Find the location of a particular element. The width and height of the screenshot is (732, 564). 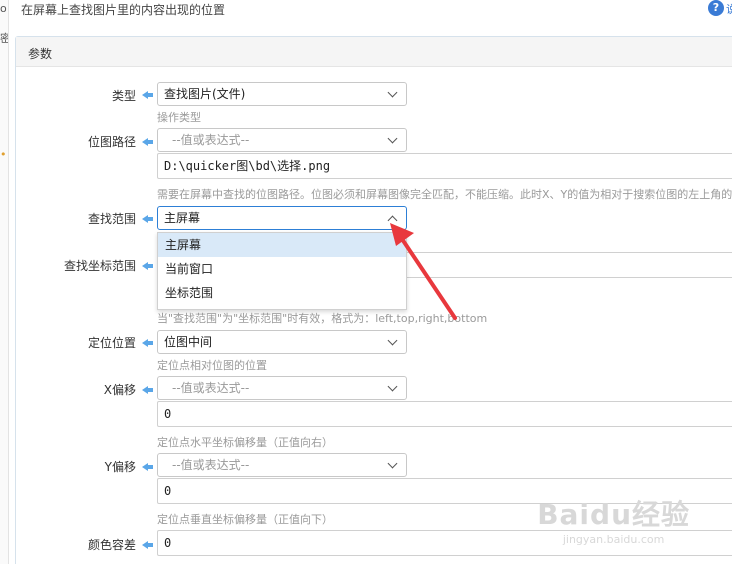

x-offset-label: X偏移 is located at coordinates (119, 390).